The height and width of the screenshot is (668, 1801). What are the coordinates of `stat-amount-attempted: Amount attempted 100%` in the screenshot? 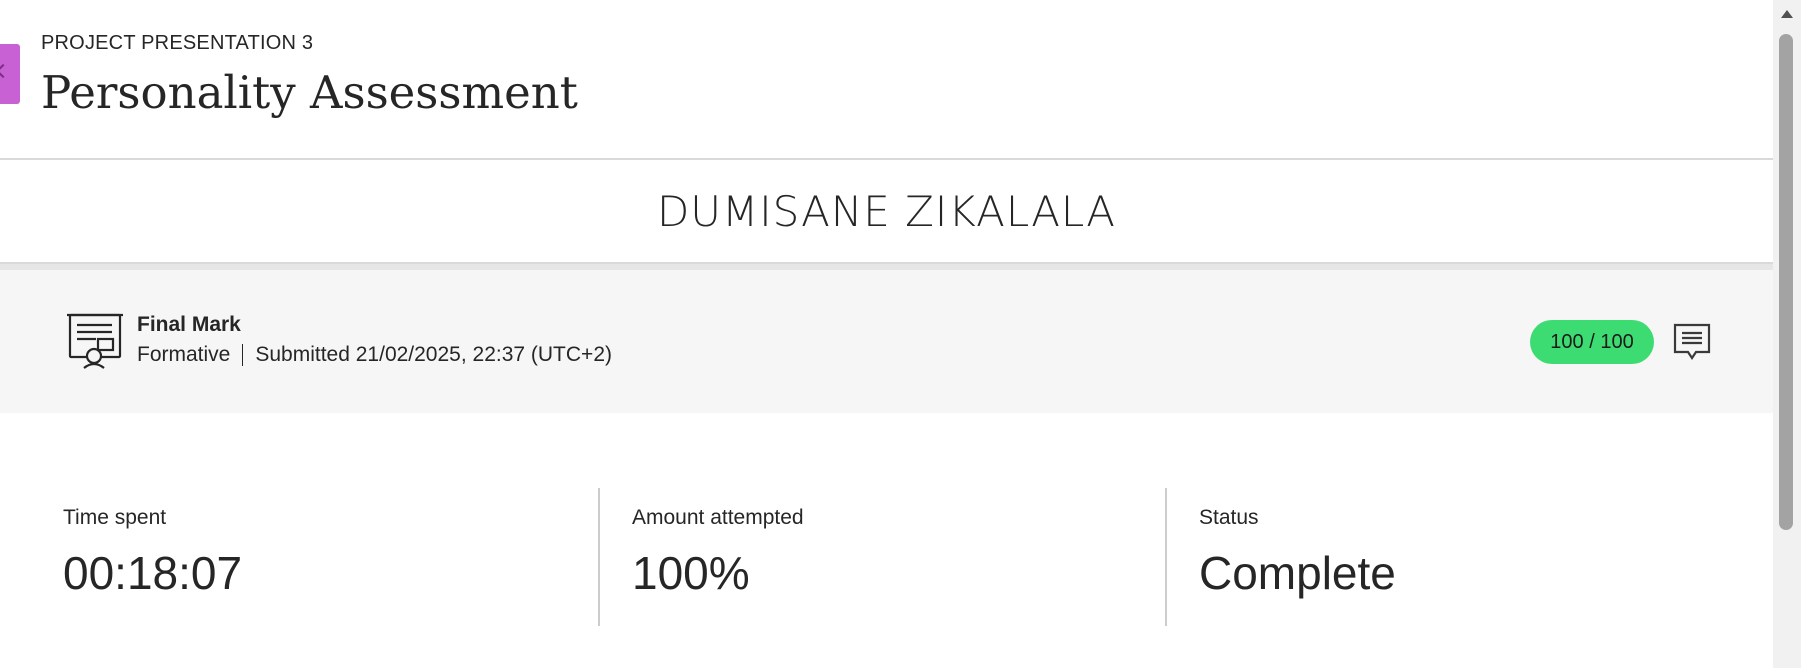 It's located at (865, 557).